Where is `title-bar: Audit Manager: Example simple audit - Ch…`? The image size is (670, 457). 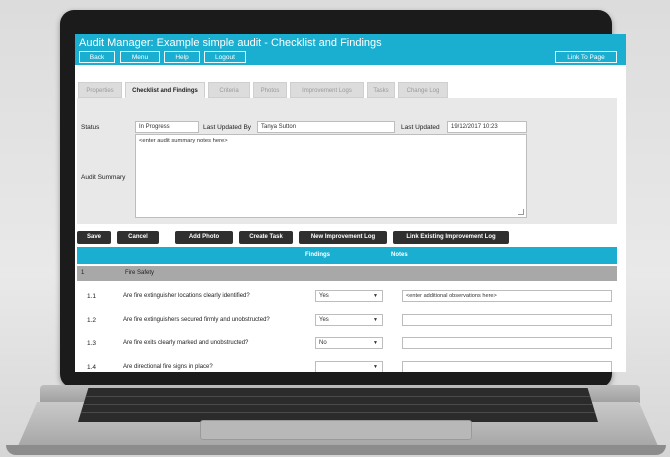 title-bar: Audit Manager: Example simple audit - Ch… is located at coordinates (350, 49).